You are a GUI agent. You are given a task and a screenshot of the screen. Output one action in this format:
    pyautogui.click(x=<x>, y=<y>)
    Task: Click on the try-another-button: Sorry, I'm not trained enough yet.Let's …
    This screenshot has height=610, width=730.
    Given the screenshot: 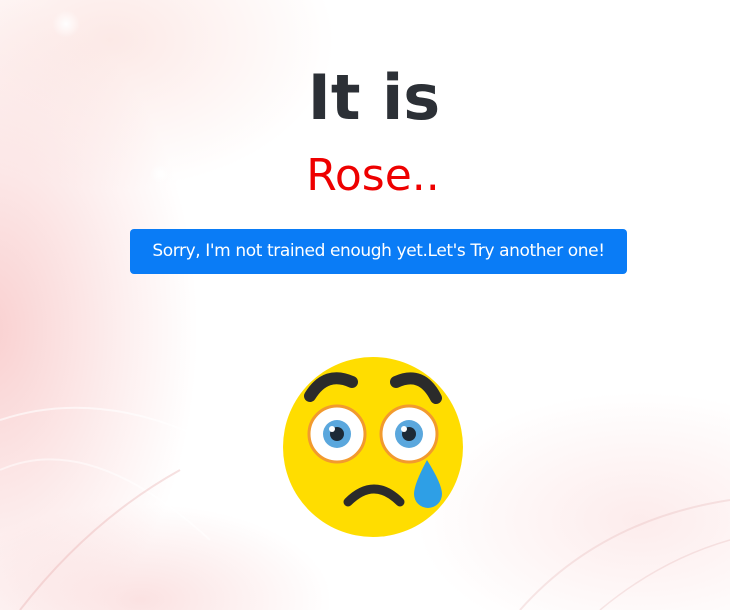 What is the action you would take?
    pyautogui.click(x=378, y=251)
    